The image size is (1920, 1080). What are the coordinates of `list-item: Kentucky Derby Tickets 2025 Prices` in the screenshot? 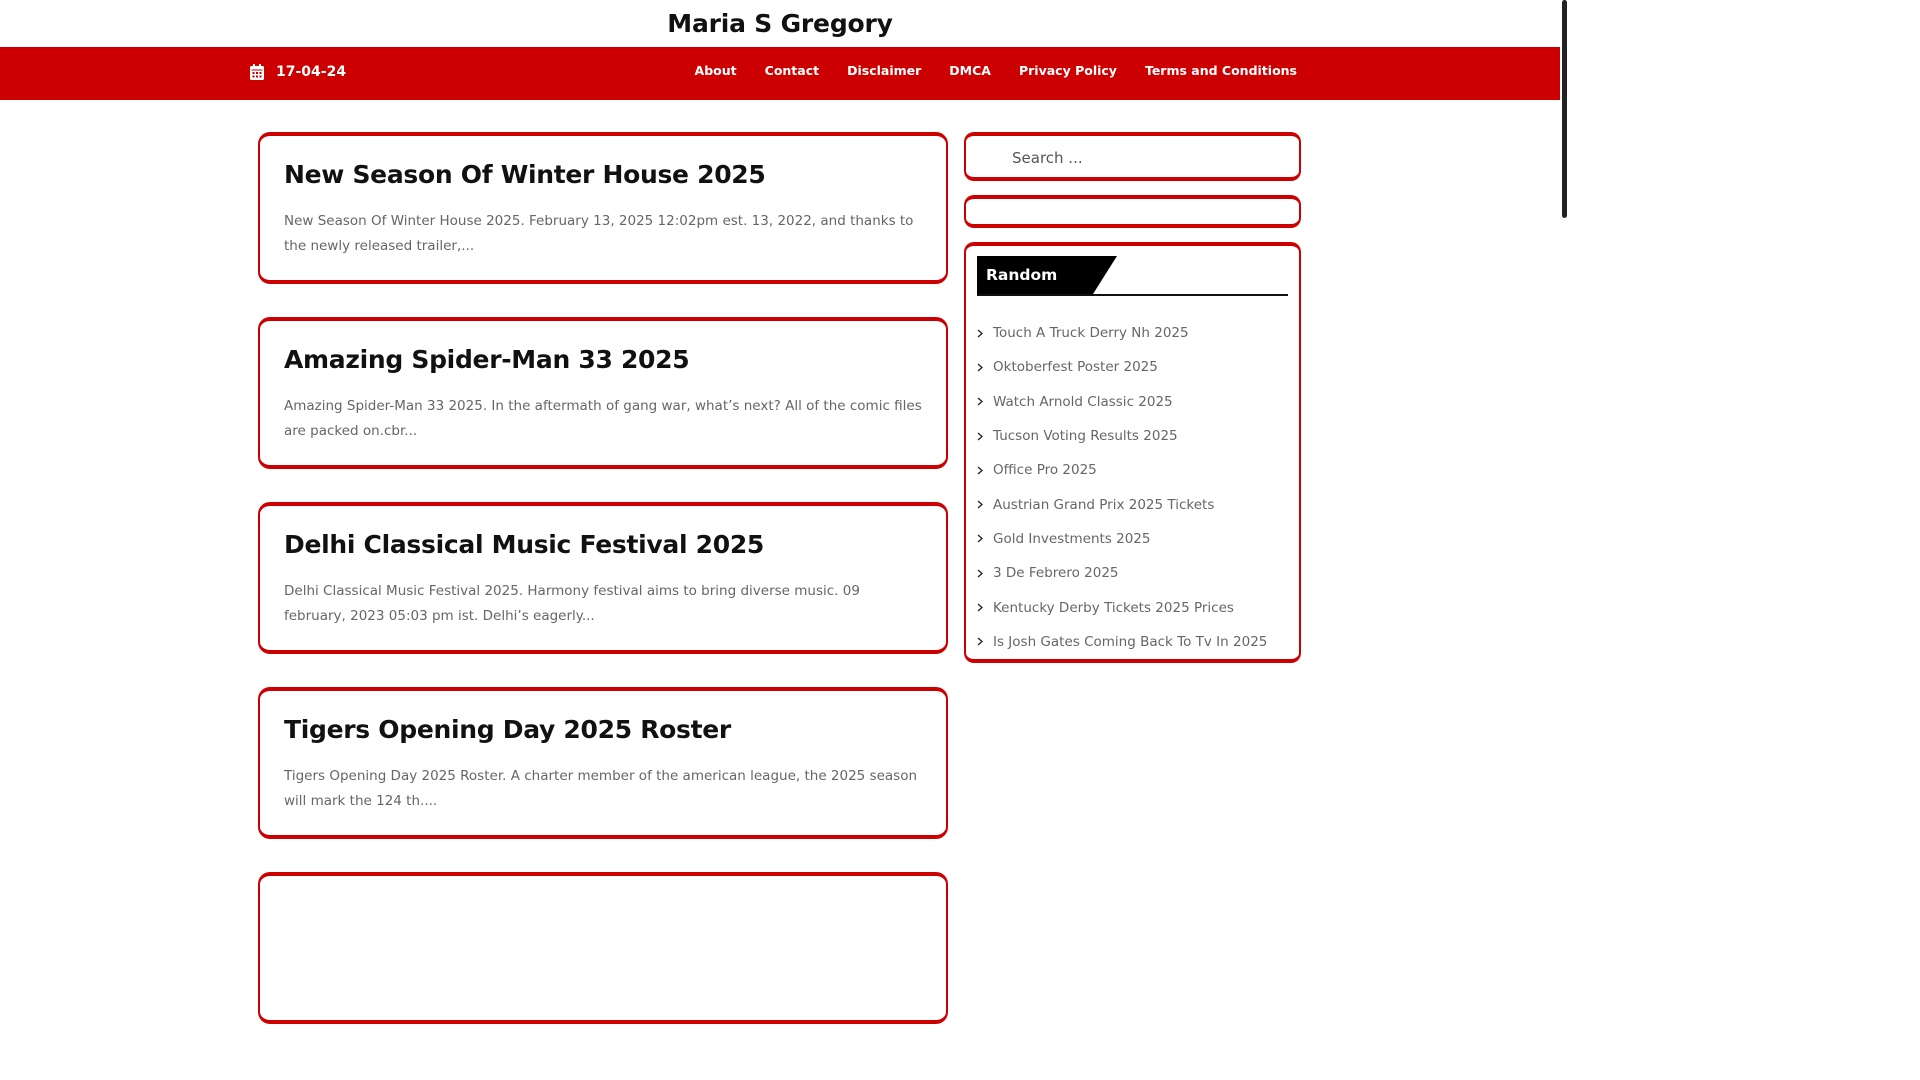 It's located at (1132, 607).